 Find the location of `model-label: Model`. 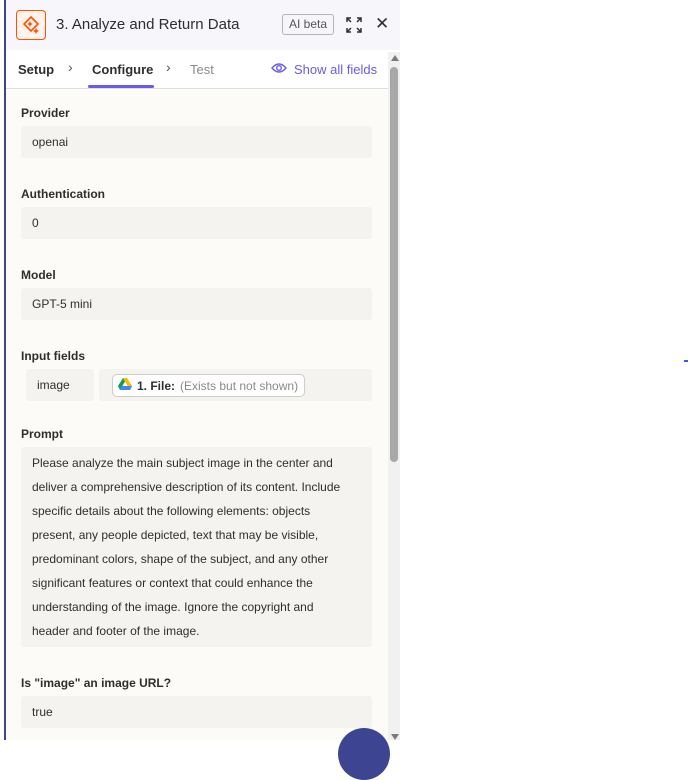

model-label: Model is located at coordinates (38, 275).